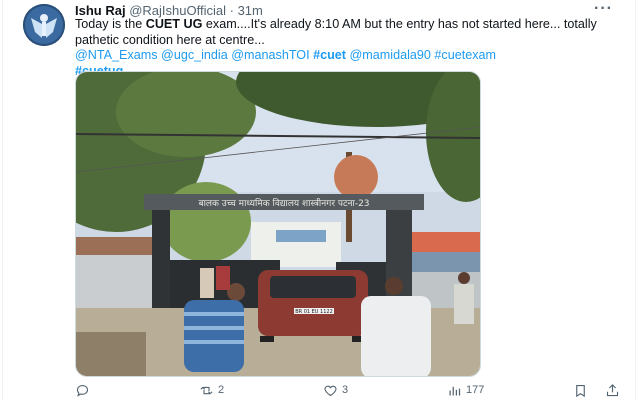  I want to click on car-plate: BR 01 EU 1122, so click(314, 312).